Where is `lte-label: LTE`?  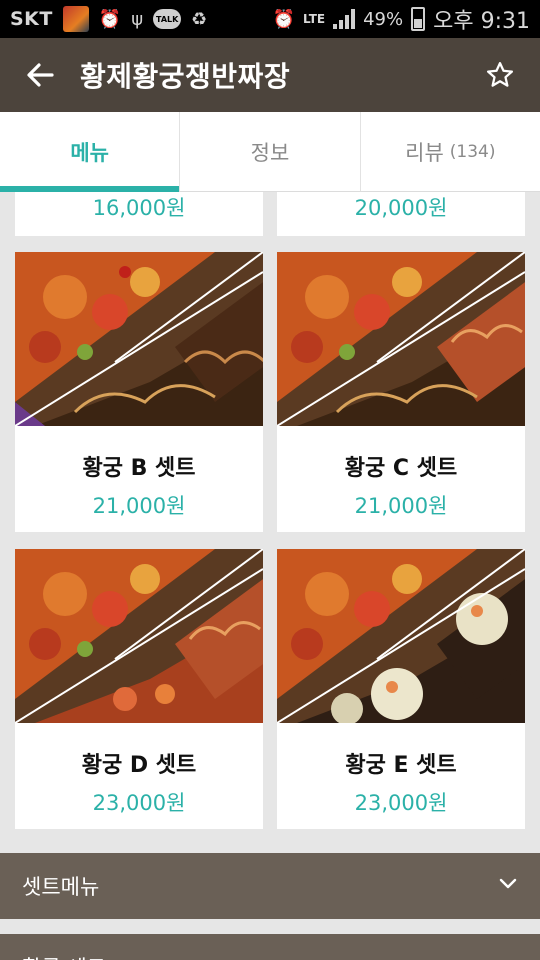
lte-label: LTE is located at coordinates (314, 19).